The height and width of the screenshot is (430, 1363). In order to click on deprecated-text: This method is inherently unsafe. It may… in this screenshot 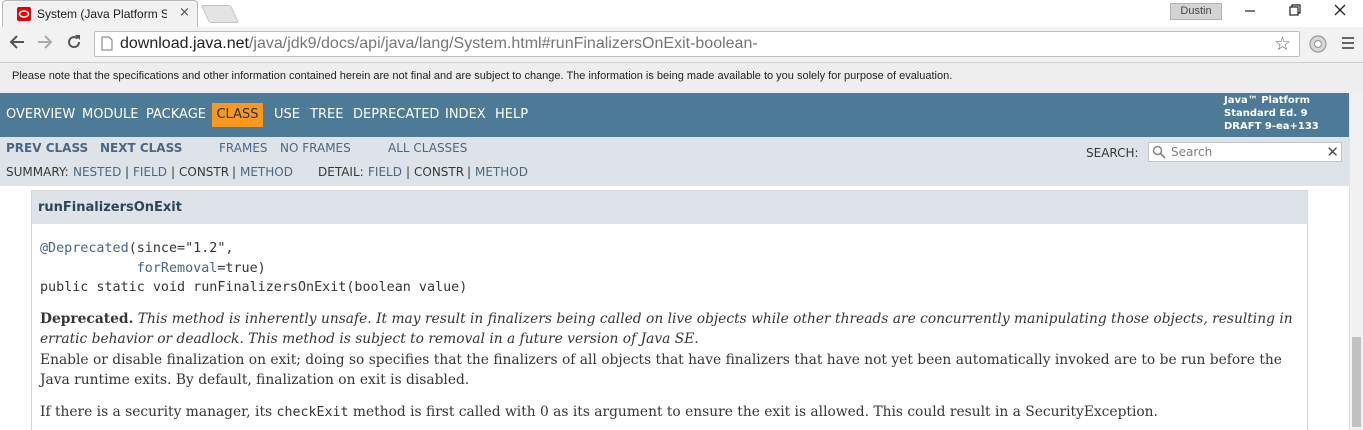, I will do `click(666, 329)`.